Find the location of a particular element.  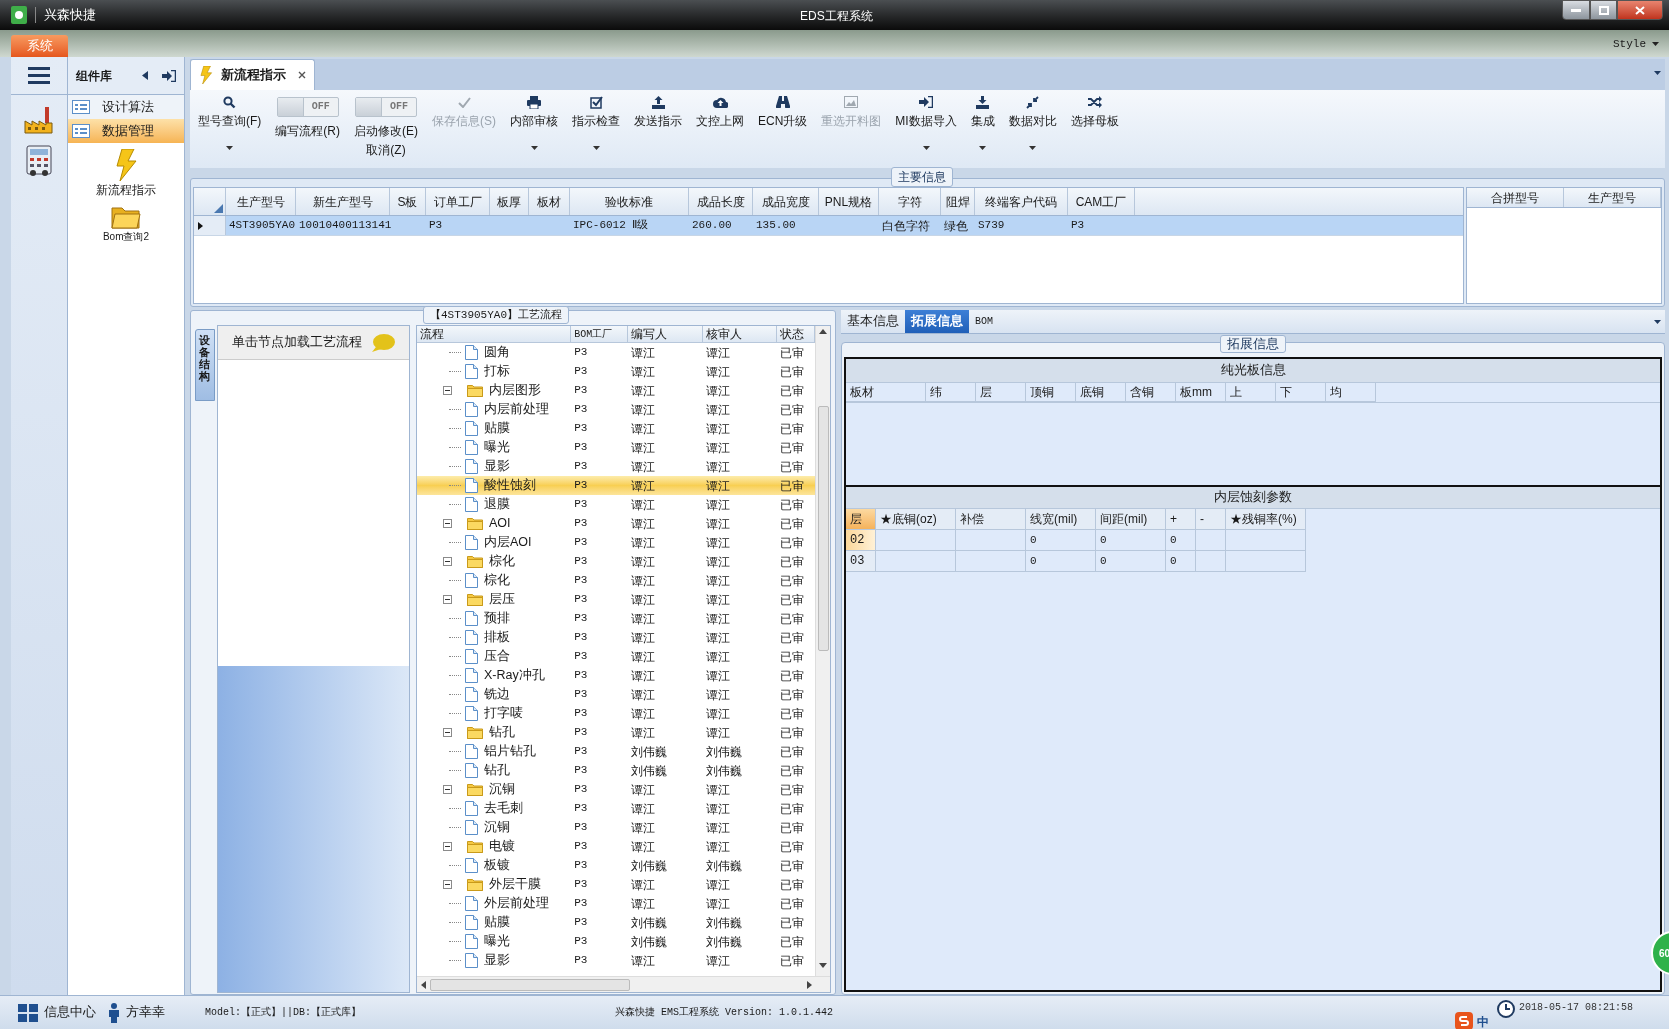

tree-row: 排板 P3 谭江 谭江 已审 is located at coordinates (616, 637).